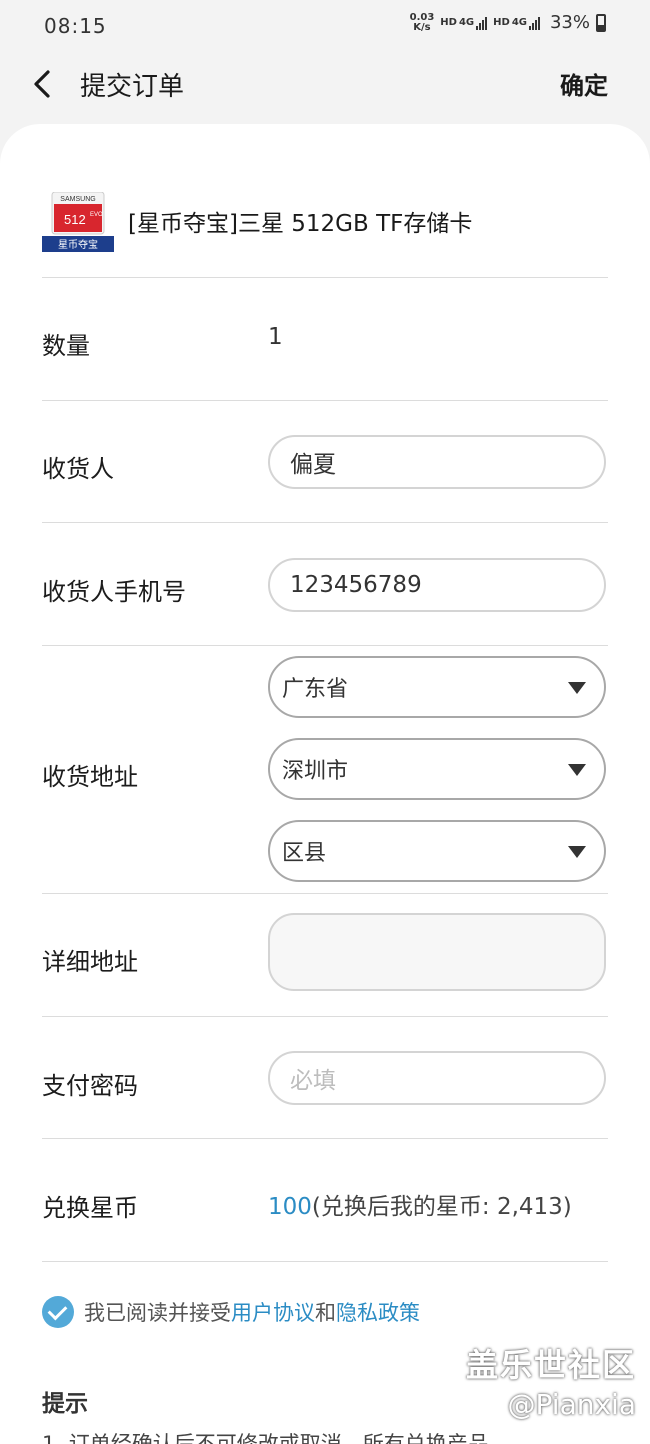  What do you see at coordinates (325, 26) in the screenshot?
I see `status-bar: 08:15 0.03 K/s HD 4G HD 4G 33%` at bounding box center [325, 26].